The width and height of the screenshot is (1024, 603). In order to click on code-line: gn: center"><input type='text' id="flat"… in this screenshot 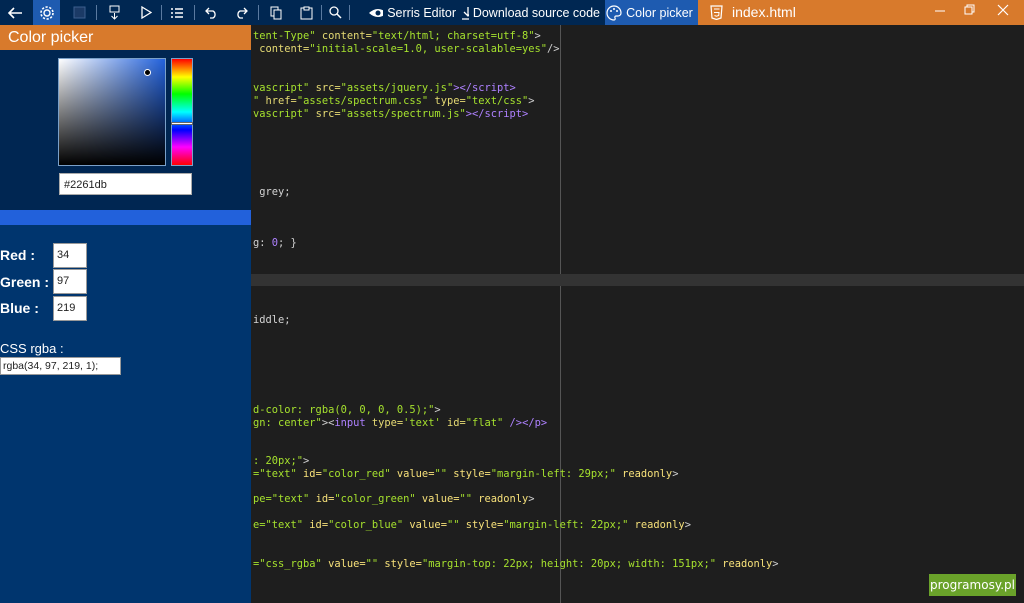, I will do `click(400, 423)`.